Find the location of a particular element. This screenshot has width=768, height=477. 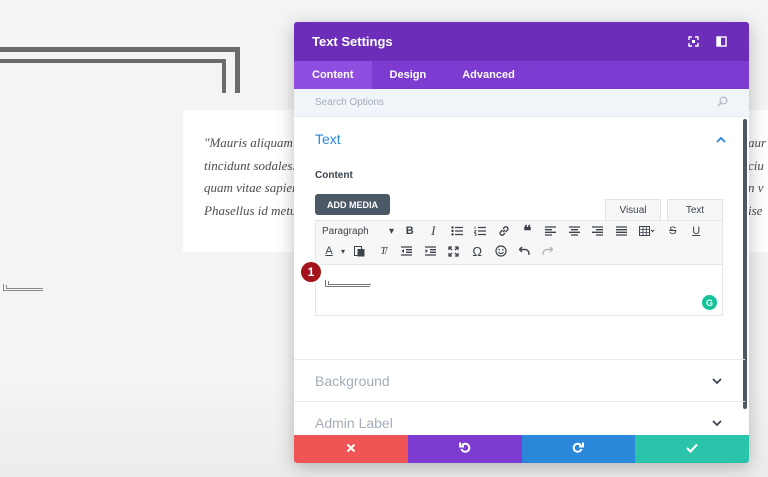

bullet-list-icon is located at coordinates (457, 231).